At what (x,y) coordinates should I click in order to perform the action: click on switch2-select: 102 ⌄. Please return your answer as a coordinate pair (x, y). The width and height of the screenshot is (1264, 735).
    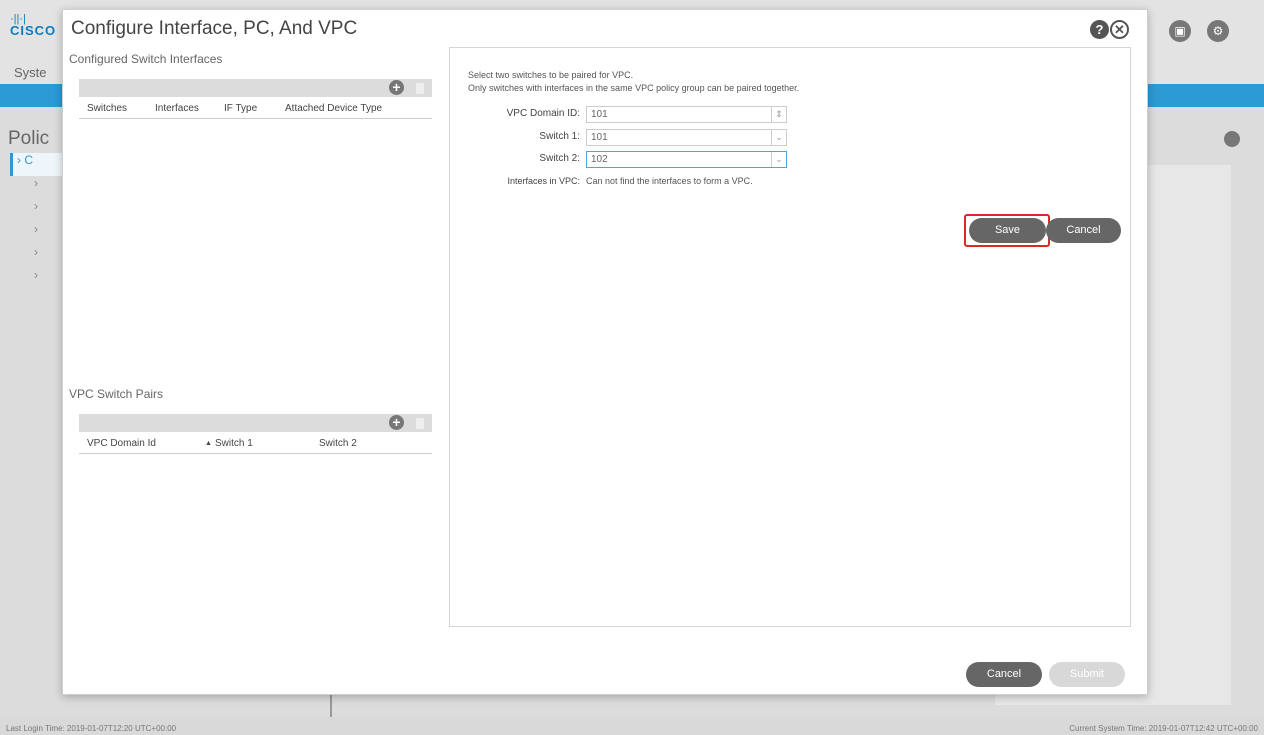
    Looking at the image, I should click on (686, 159).